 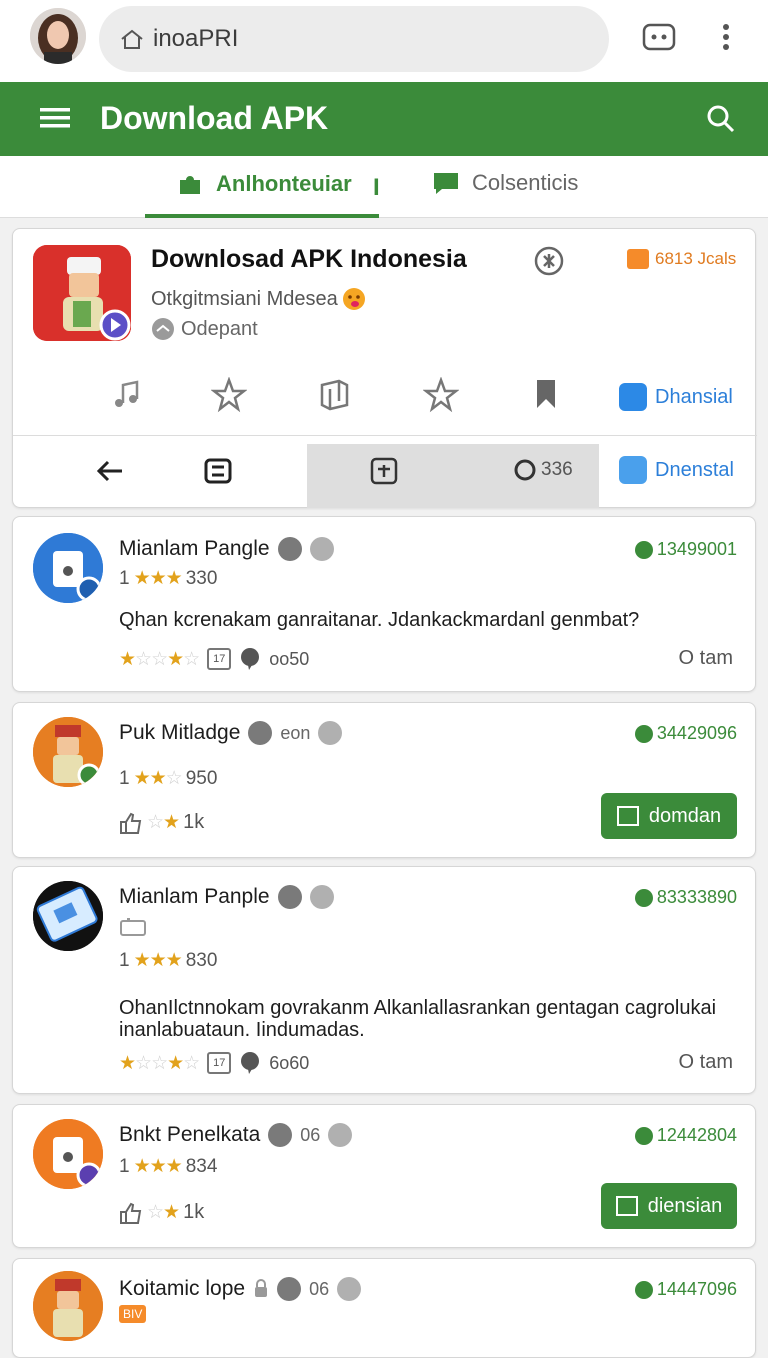 I want to click on tabs-icon, so click(x=659, y=39).